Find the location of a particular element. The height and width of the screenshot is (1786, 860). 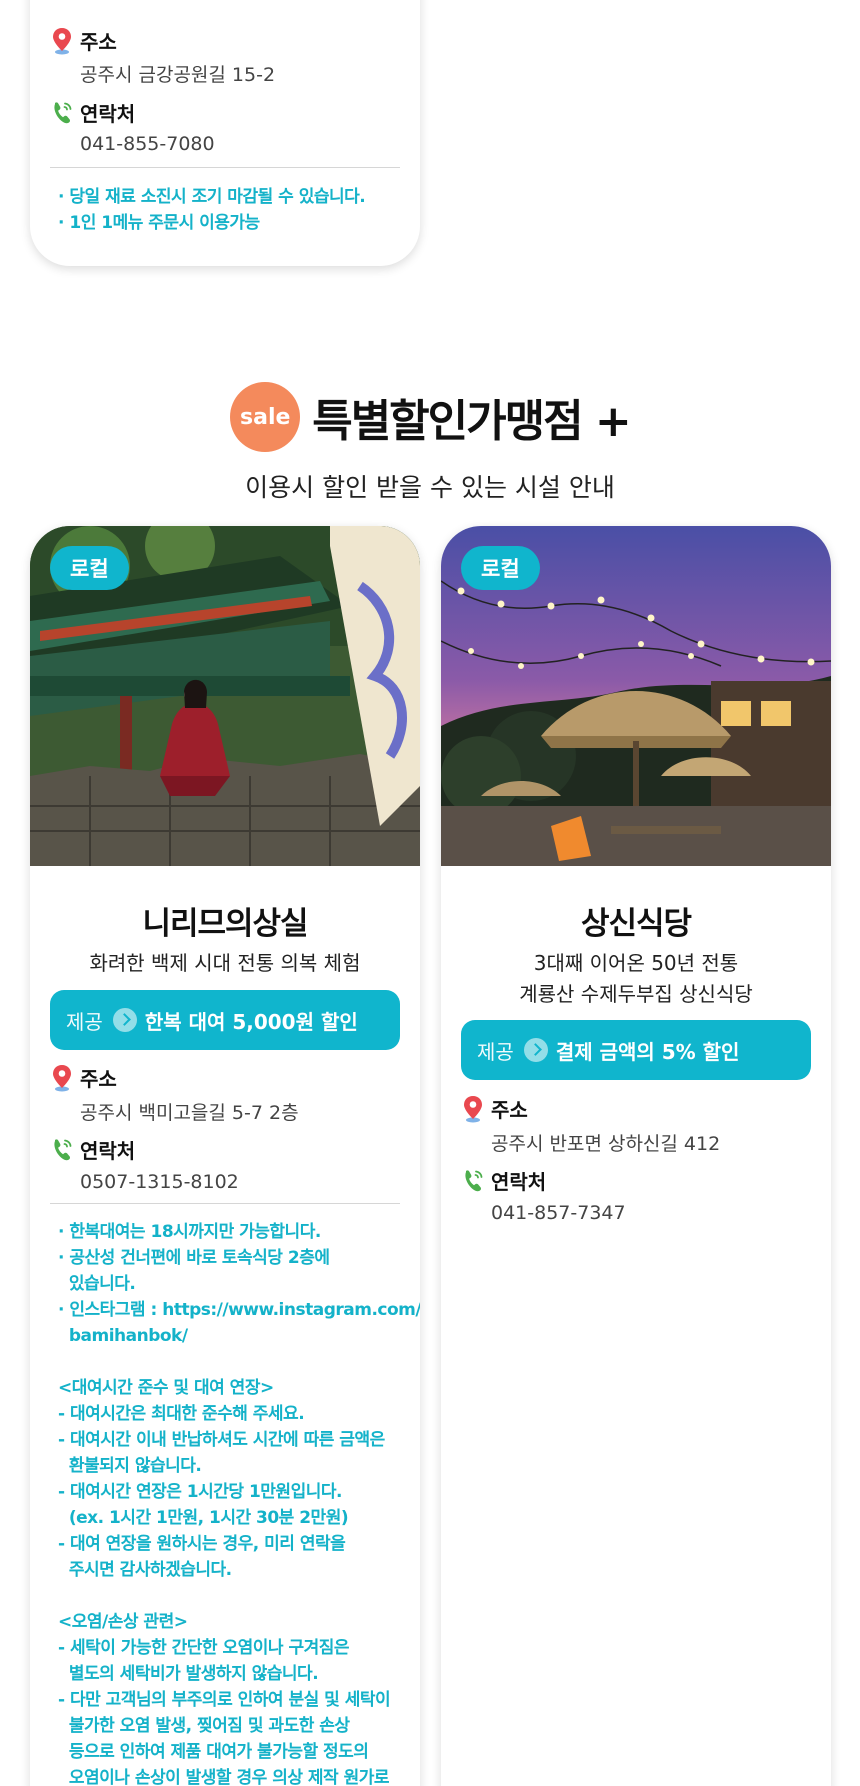

facility-photo-sangsin: 로컬 is located at coordinates (636, 696).